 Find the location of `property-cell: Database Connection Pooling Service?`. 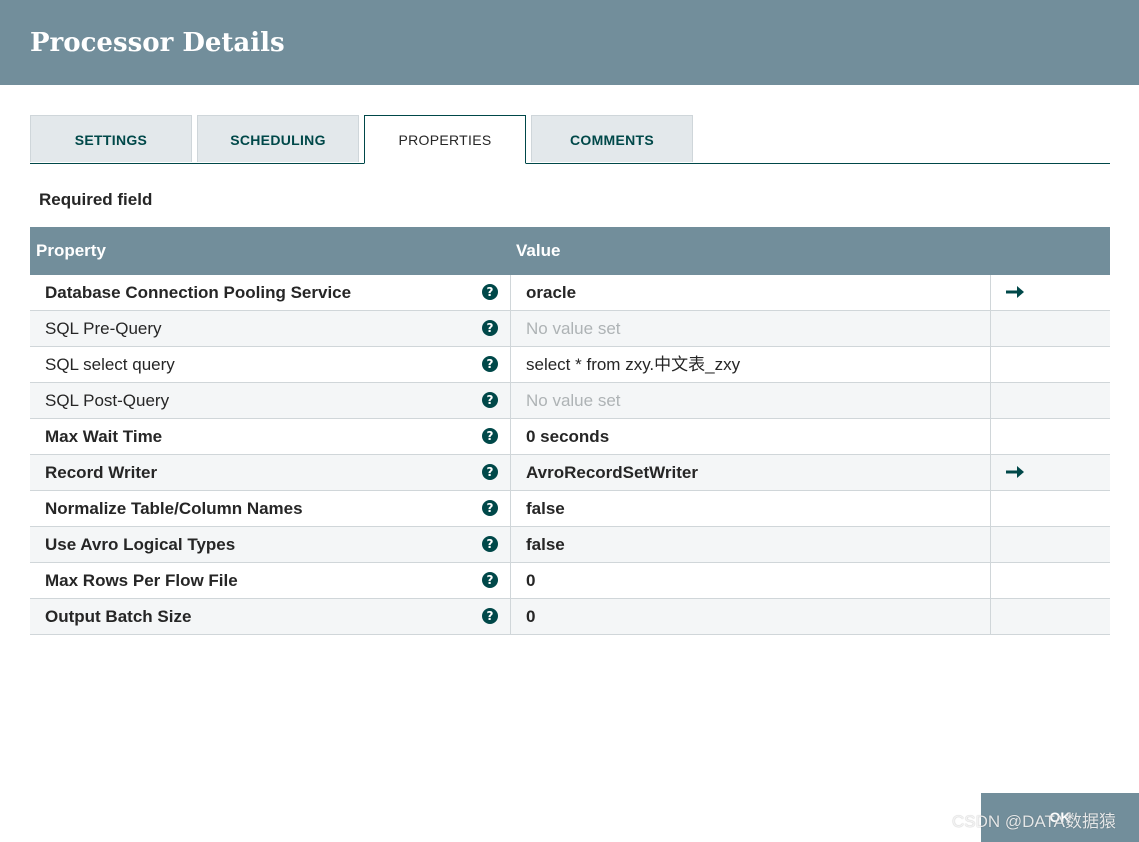

property-cell: Database Connection Pooling Service? is located at coordinates (270, 292).